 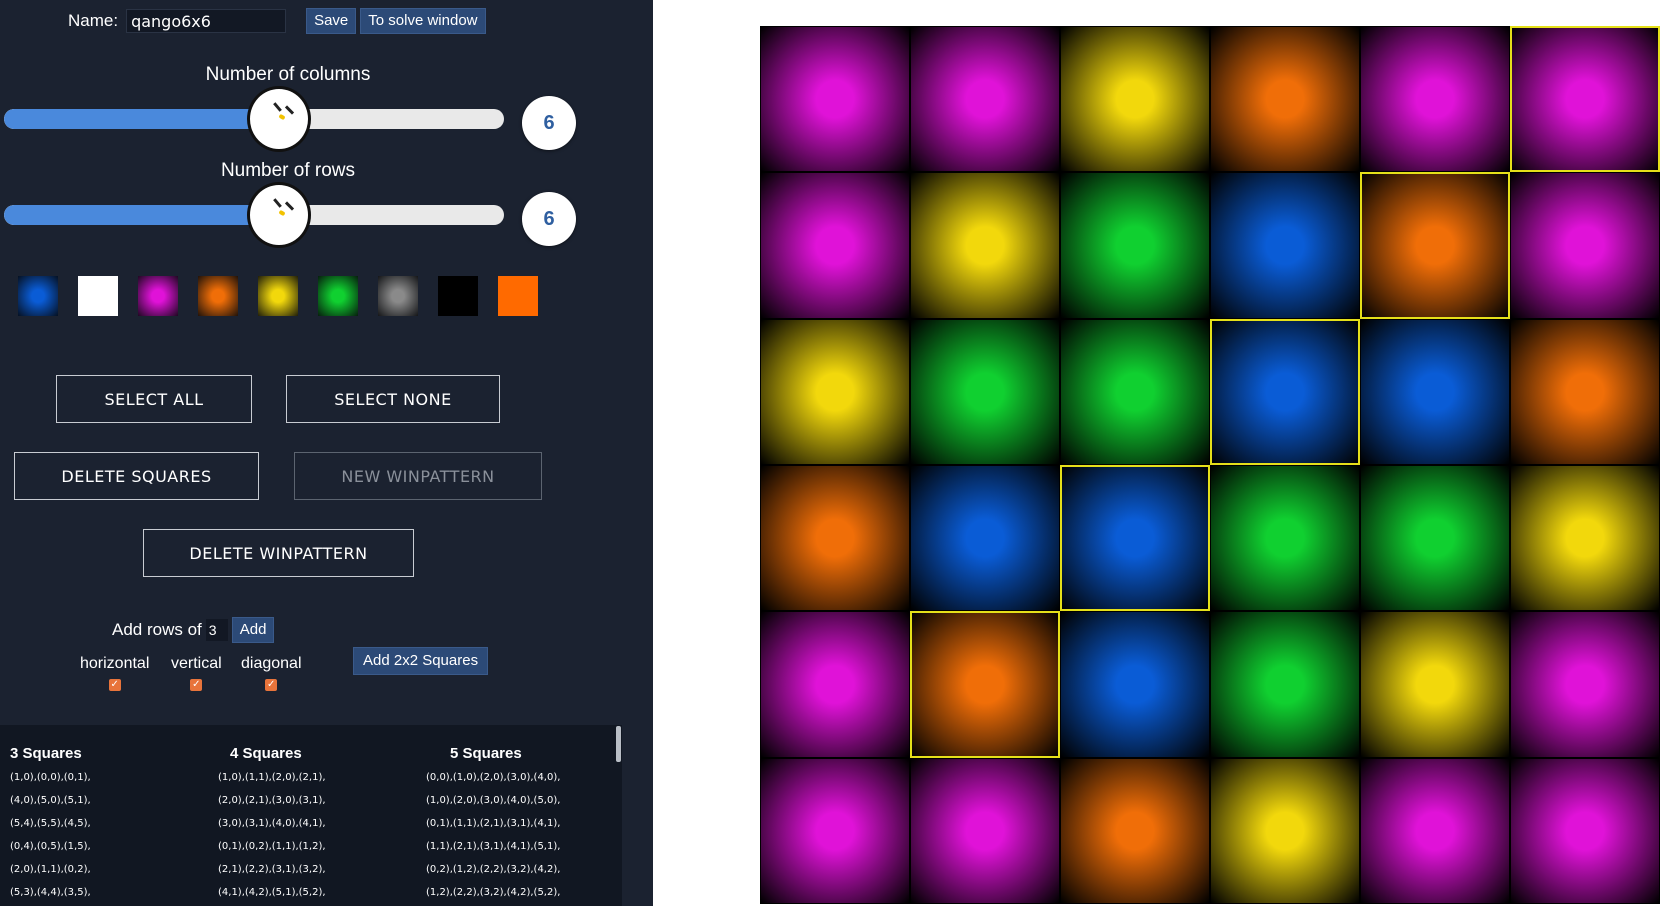 I want to click on diagonal-checkbox: ✓, so click(x=271, y=685).